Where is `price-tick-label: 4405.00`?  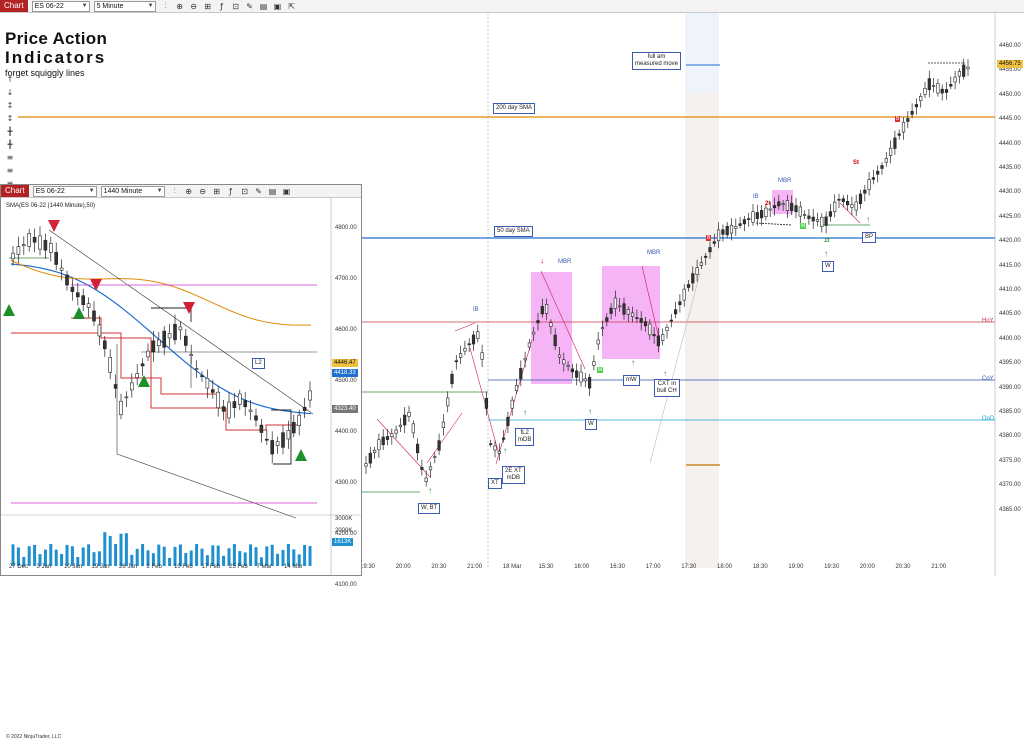
price-tick-label: 4405.00 is located at coordinates (1010, 314).